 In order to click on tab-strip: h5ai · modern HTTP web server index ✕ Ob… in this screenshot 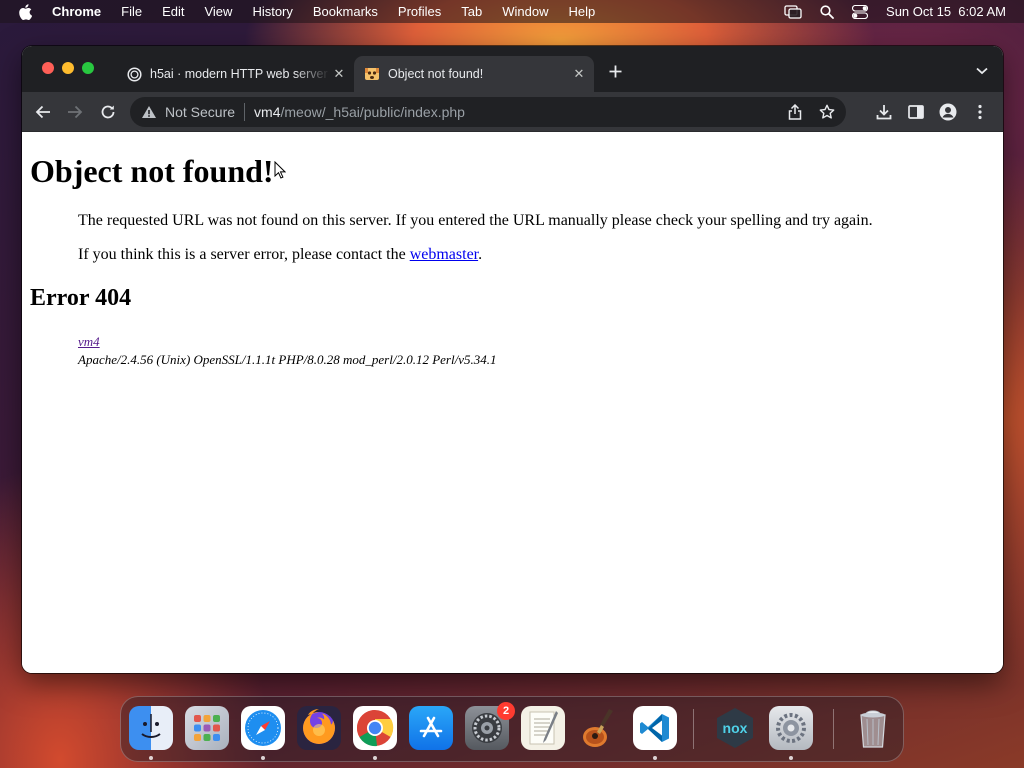, I will do `click(512, 69)`.